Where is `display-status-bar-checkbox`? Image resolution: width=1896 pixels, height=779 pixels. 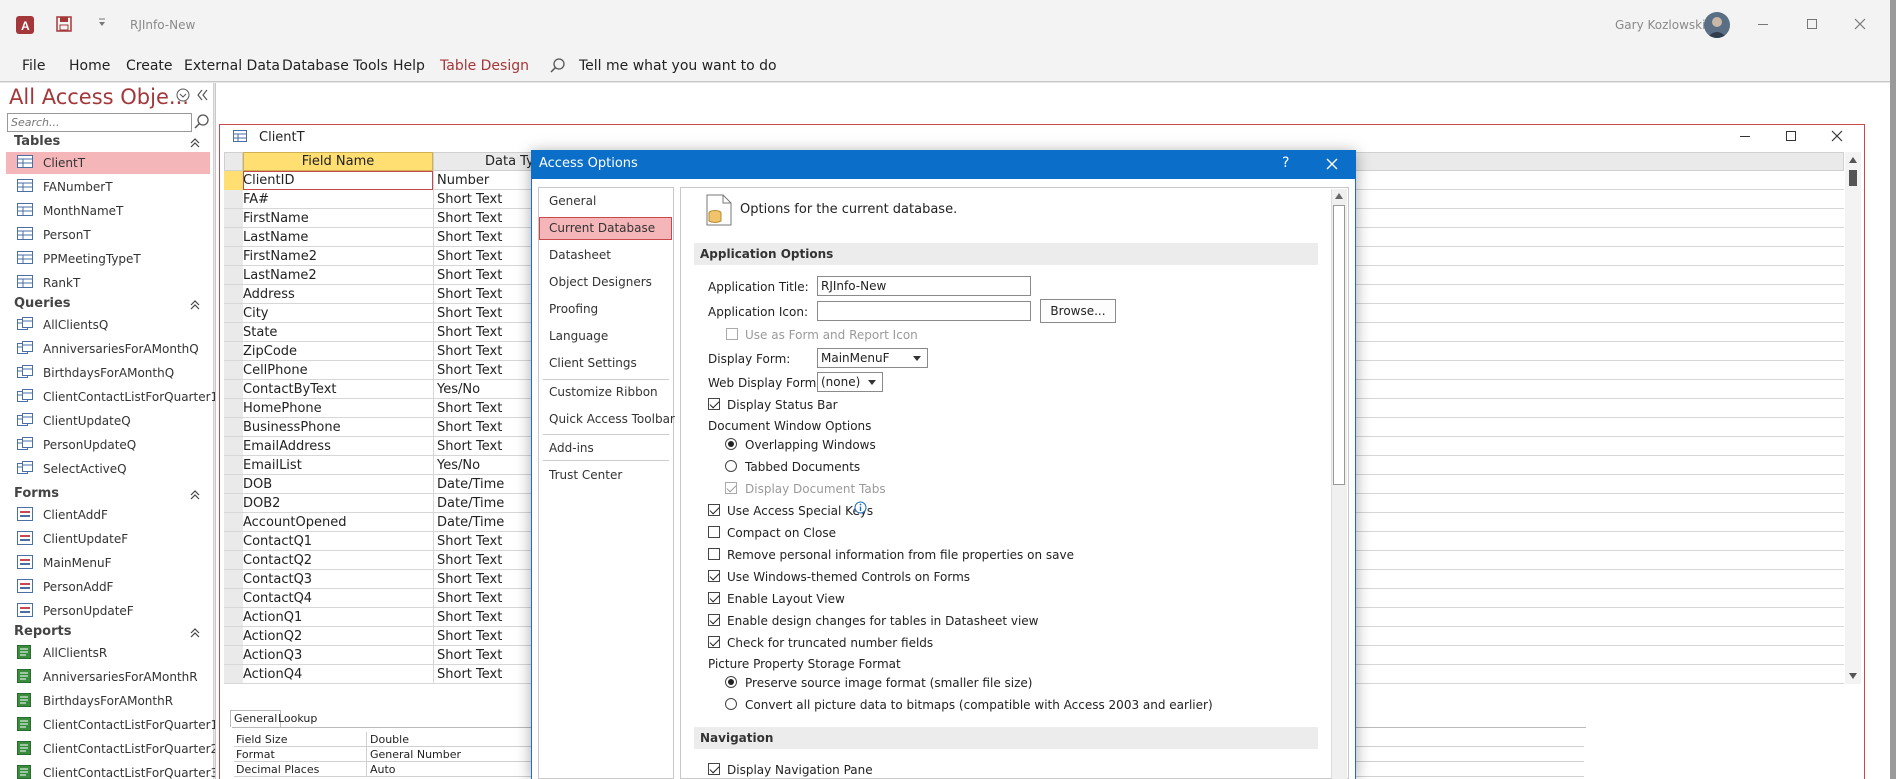 display-status-bar-checkbox is located at coordinates (714, 404).